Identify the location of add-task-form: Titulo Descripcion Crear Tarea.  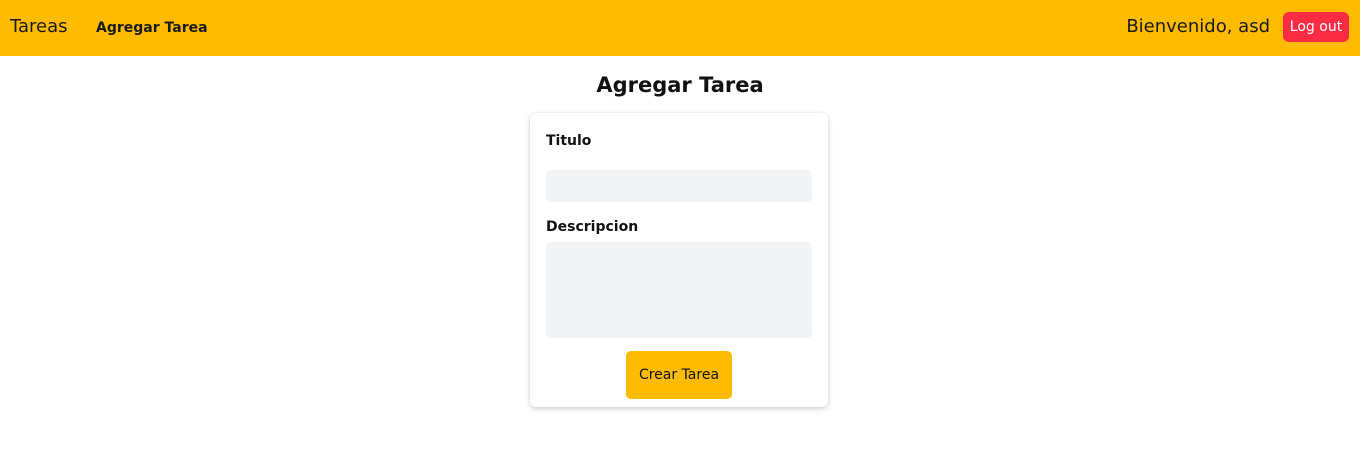
(679, 260).